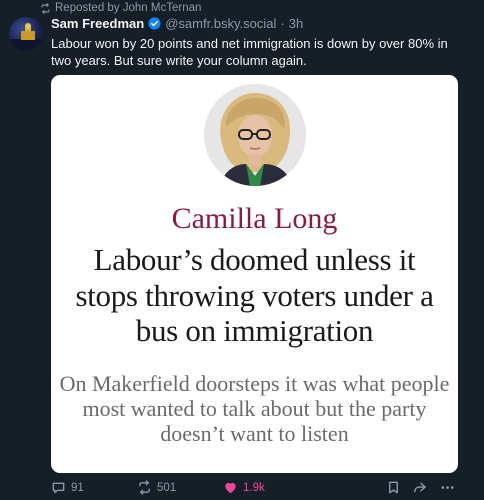 The image size is (484, 500). I want to click on bookmark-button, so click(393, 487).